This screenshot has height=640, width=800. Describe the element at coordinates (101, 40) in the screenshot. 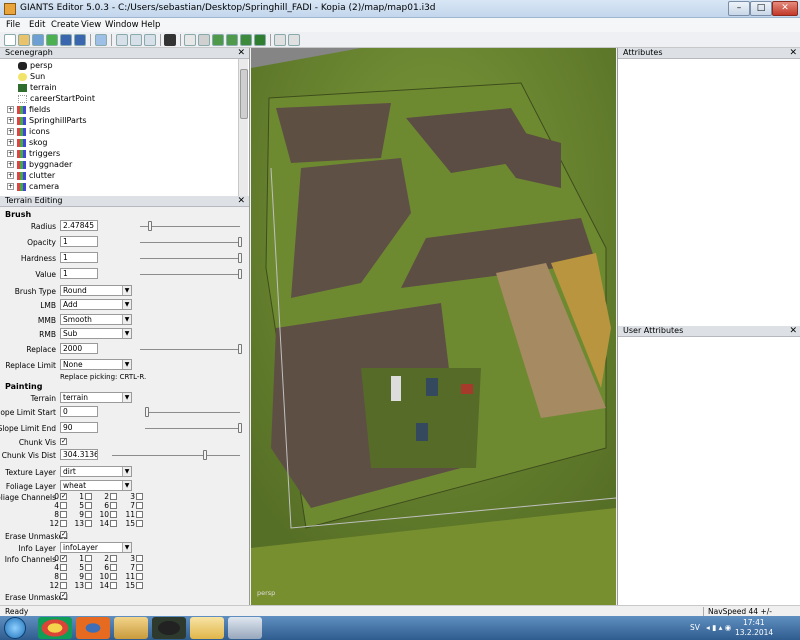

I see `export-icon` at that location.